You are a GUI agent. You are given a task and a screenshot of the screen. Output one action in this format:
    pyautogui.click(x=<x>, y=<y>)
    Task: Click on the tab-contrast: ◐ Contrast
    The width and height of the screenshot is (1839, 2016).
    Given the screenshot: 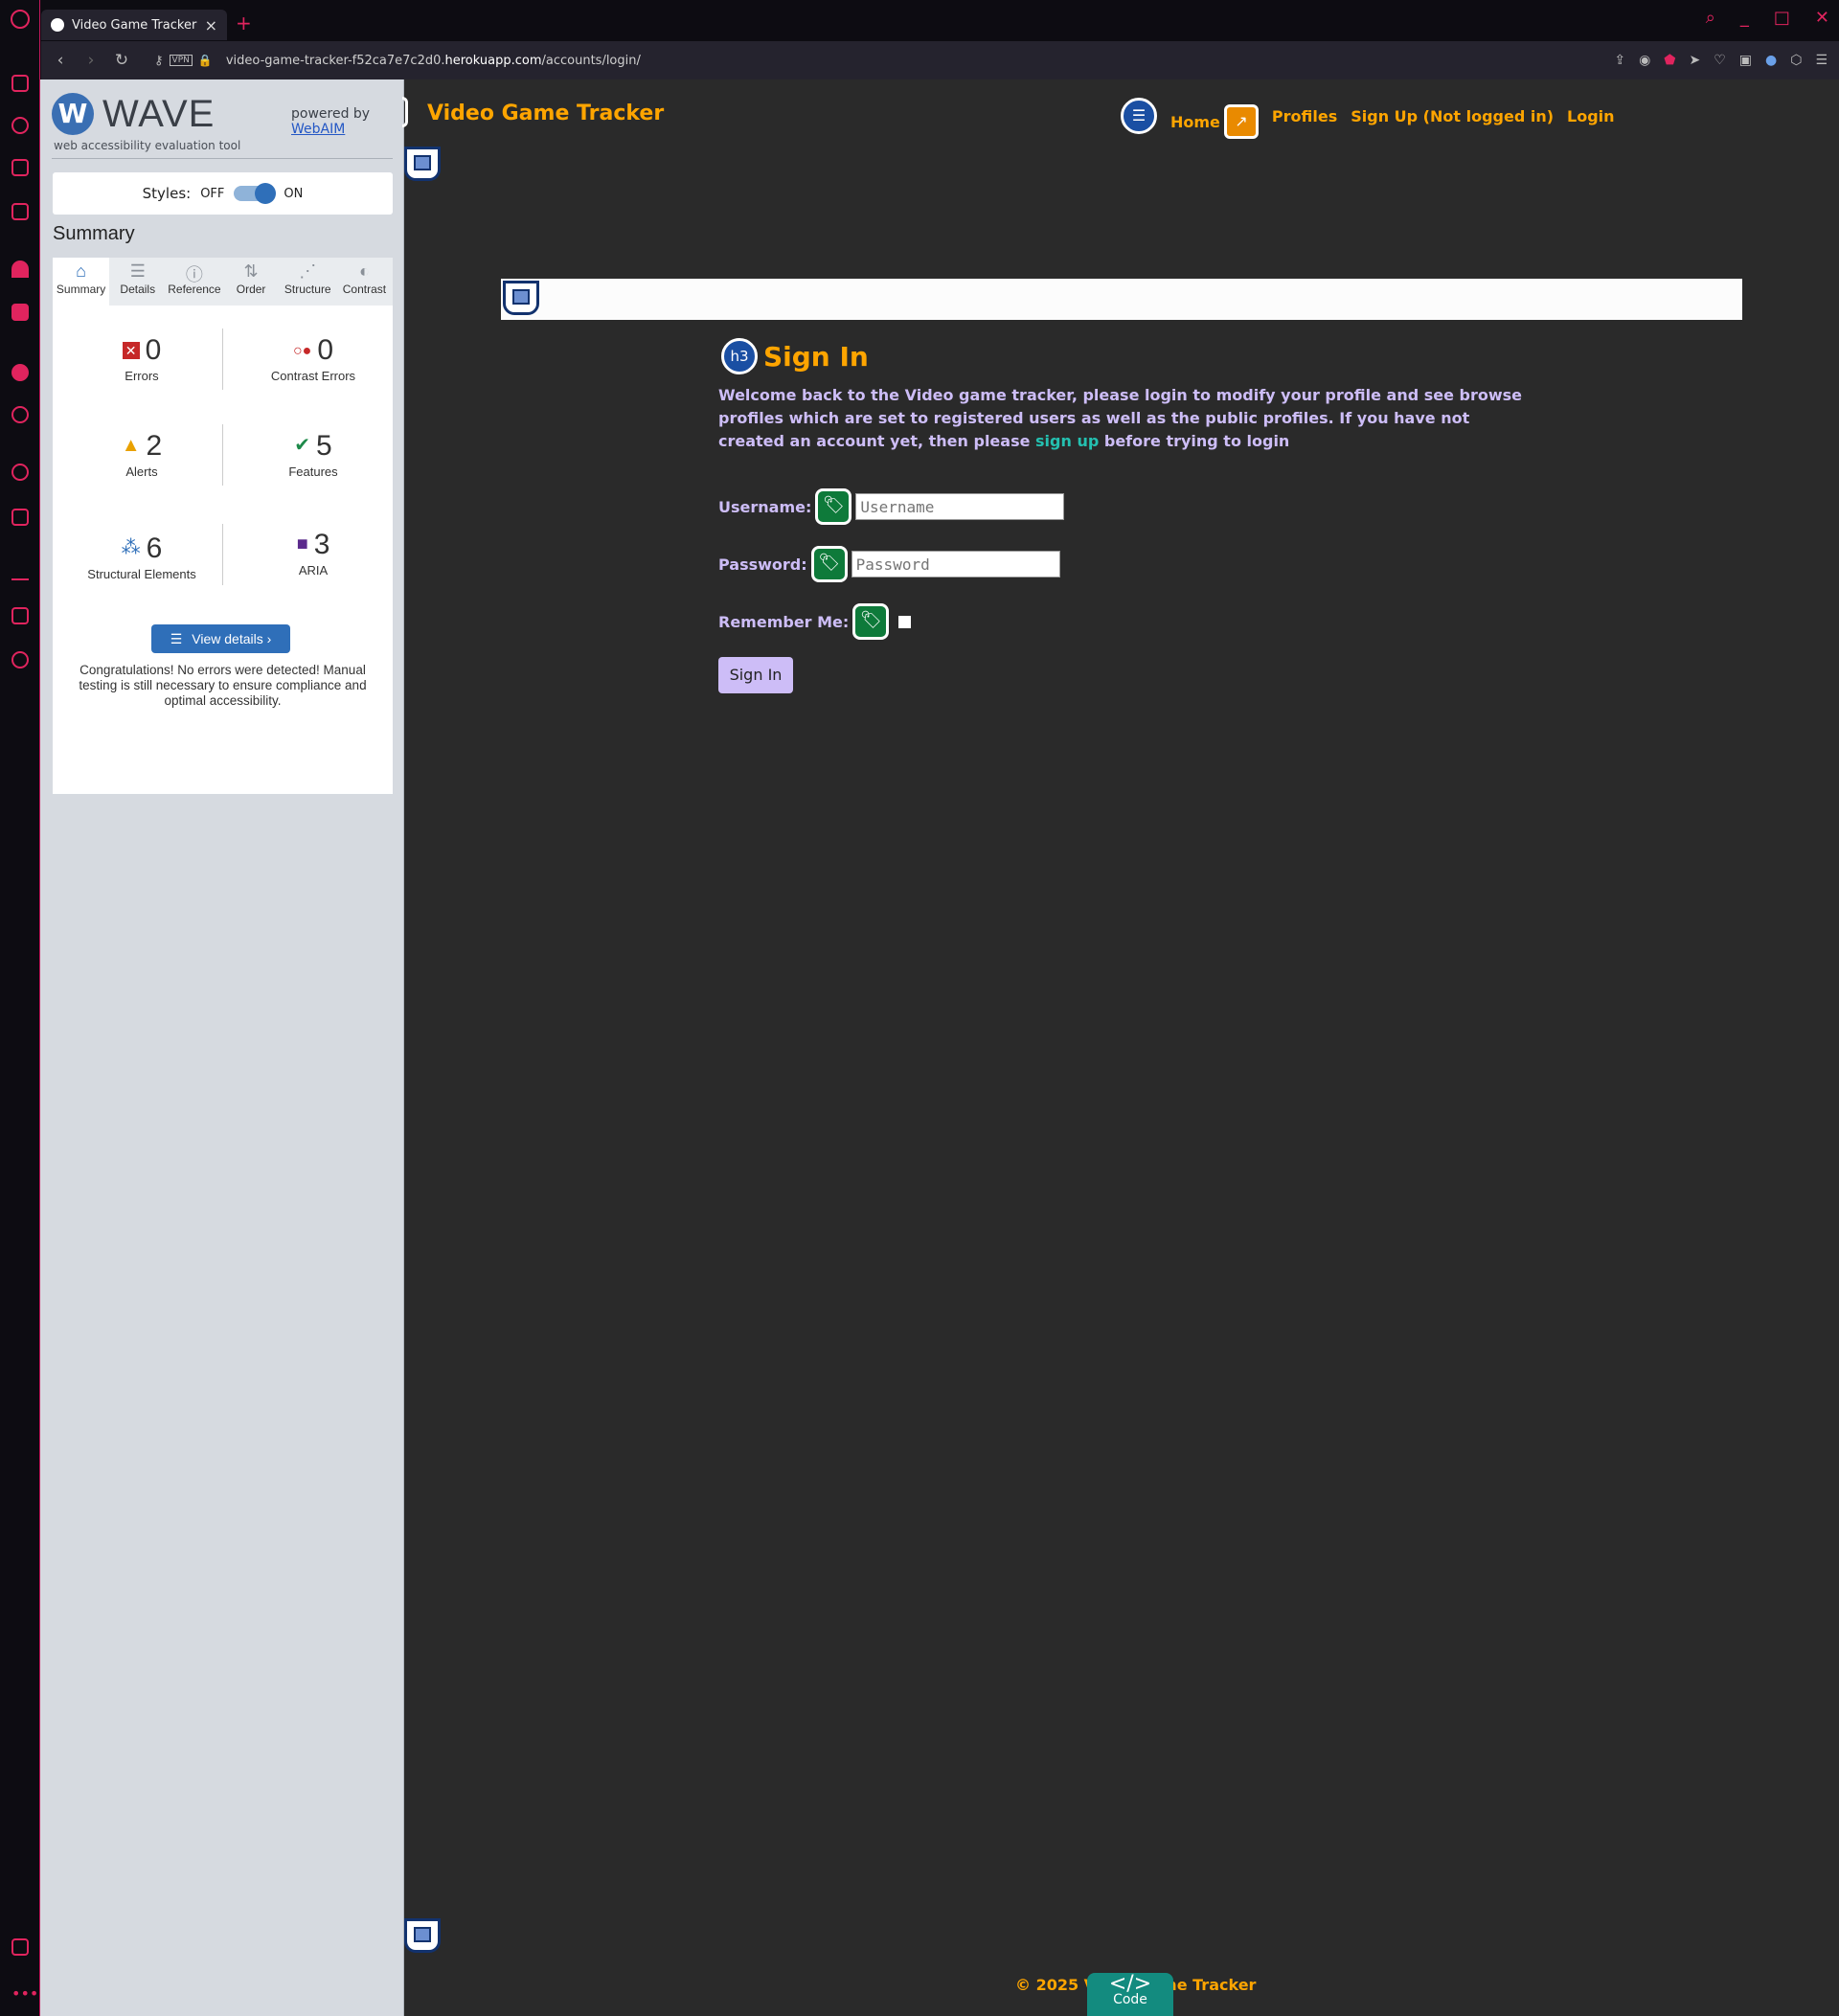 What is the action you would take?
    pyautogui.click(x=364, y=282)
    